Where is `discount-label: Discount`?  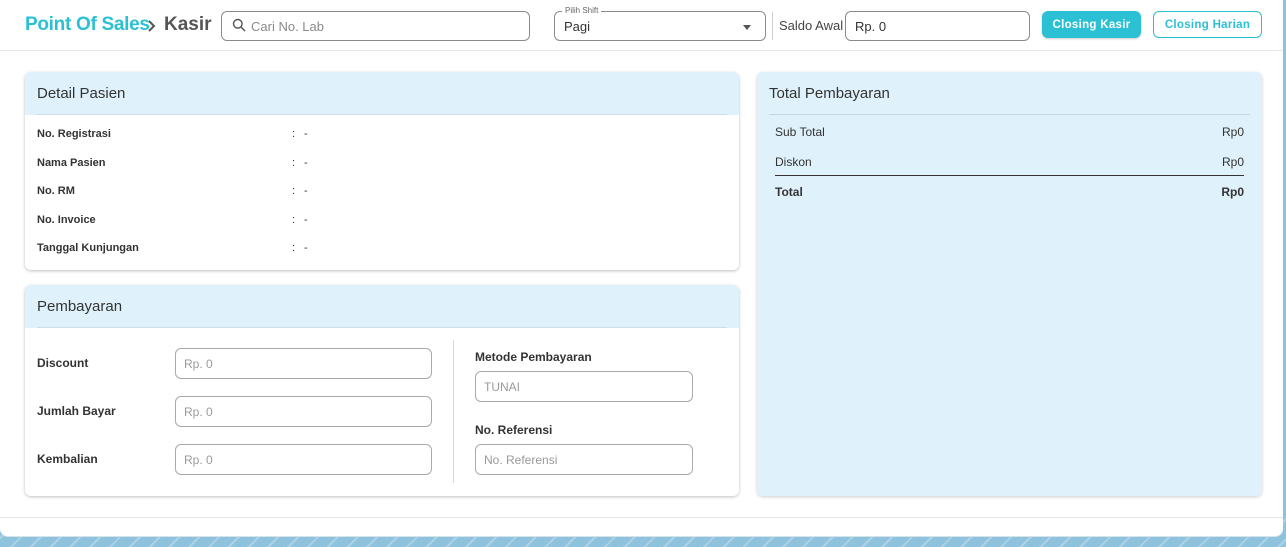
discount-label: Discount is located at coordinates (63, 363).